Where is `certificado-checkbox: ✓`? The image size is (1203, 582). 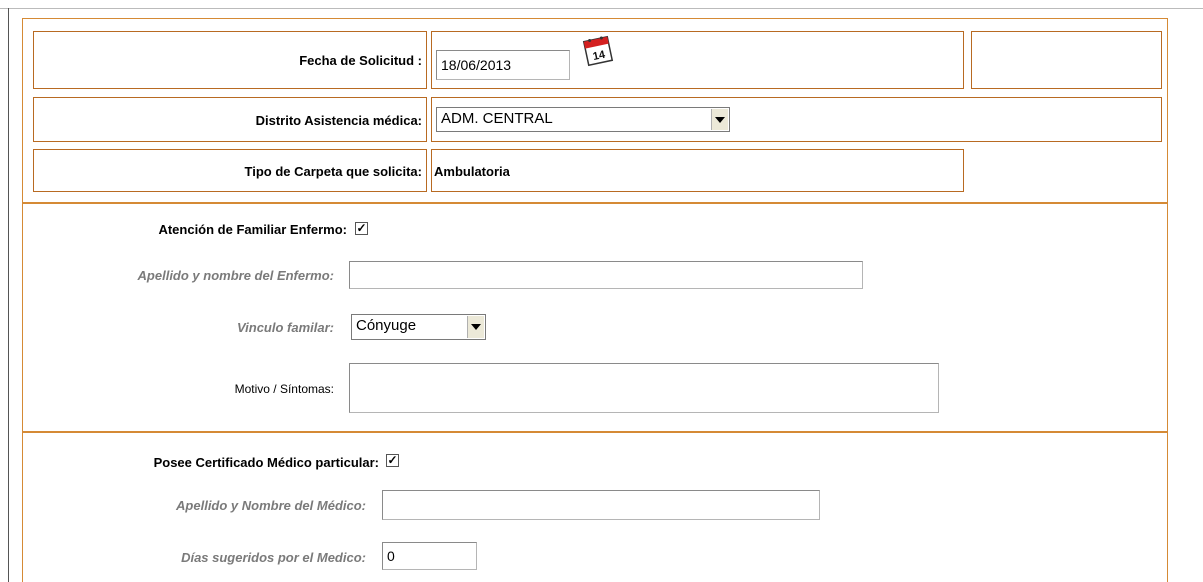 certificado-checkbox: ✓ is located at coordinates (392, 460).